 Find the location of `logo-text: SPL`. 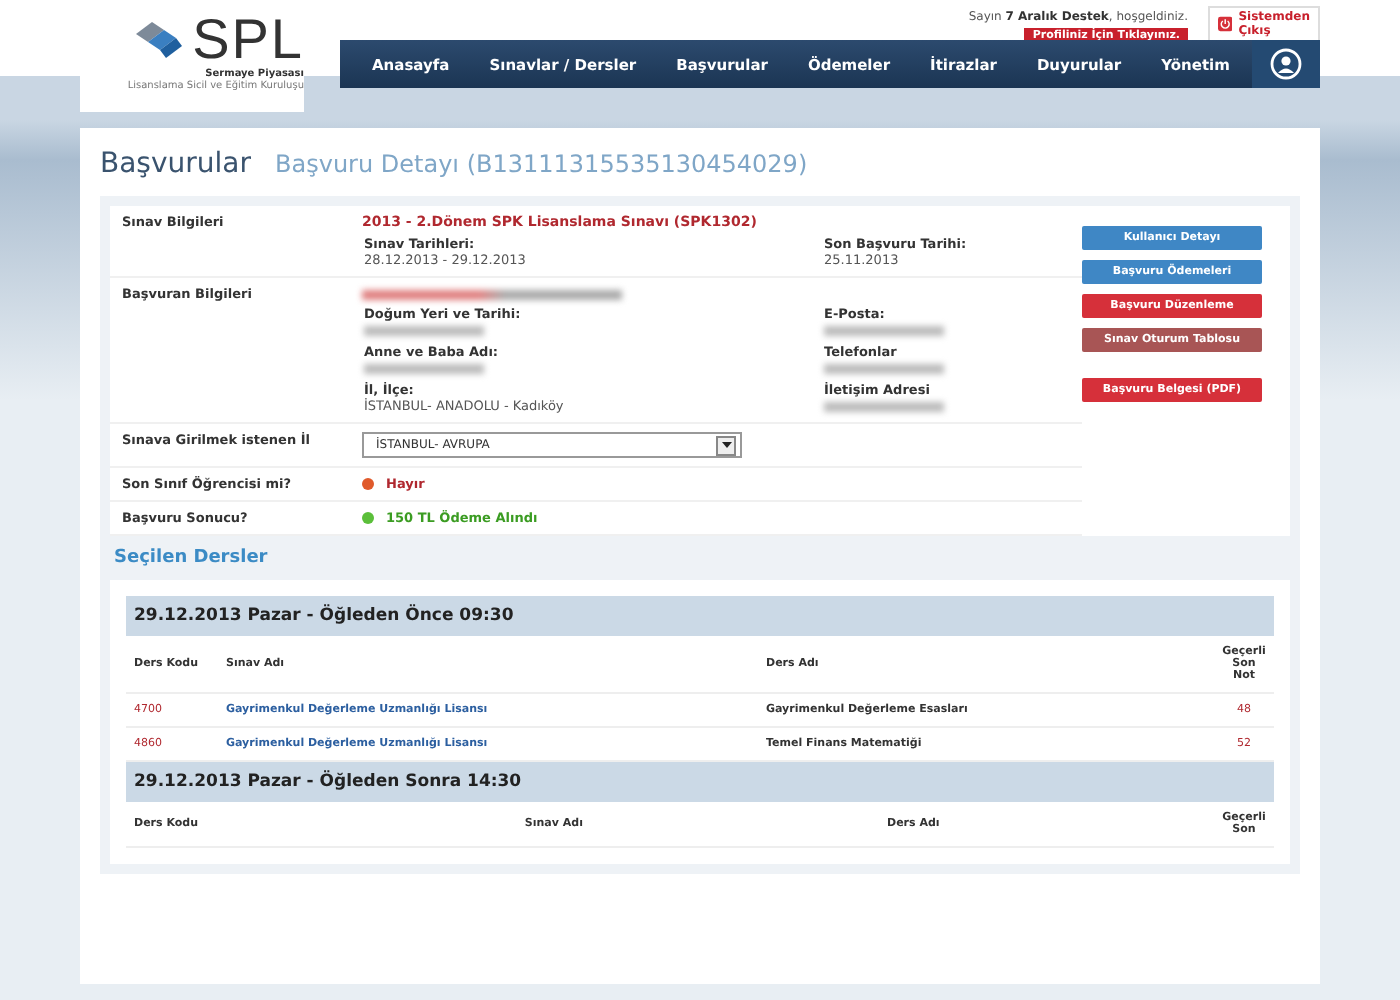

logo-text: SPL is located at coordinates (248, 40).